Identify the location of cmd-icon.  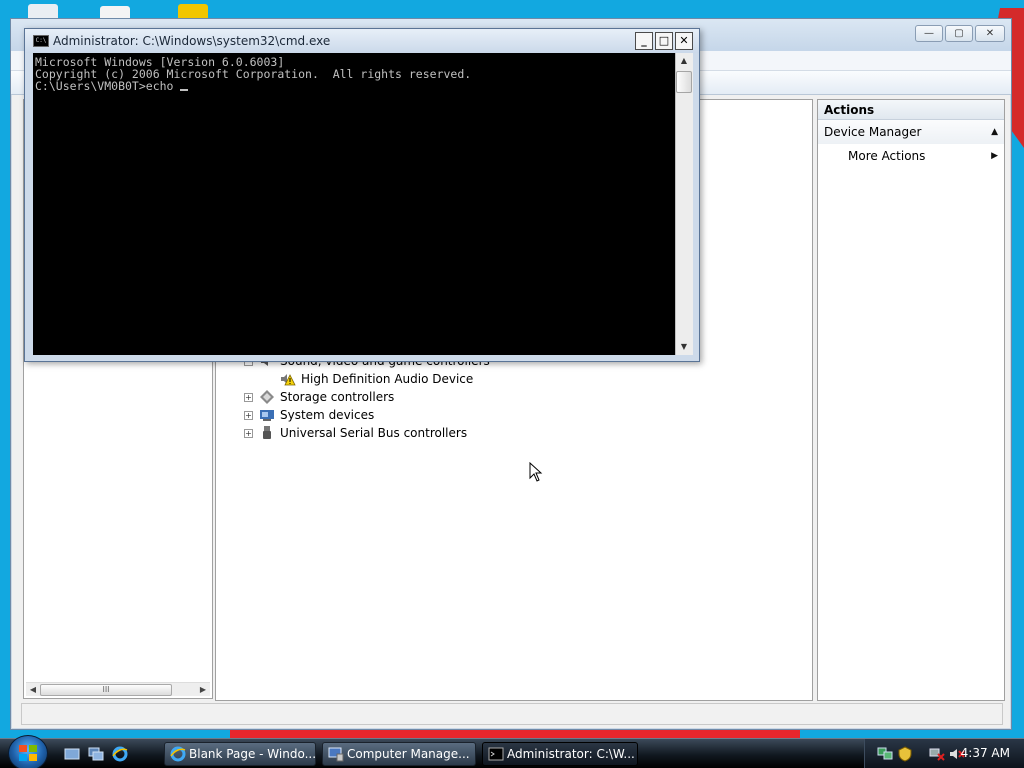
(496, 754).